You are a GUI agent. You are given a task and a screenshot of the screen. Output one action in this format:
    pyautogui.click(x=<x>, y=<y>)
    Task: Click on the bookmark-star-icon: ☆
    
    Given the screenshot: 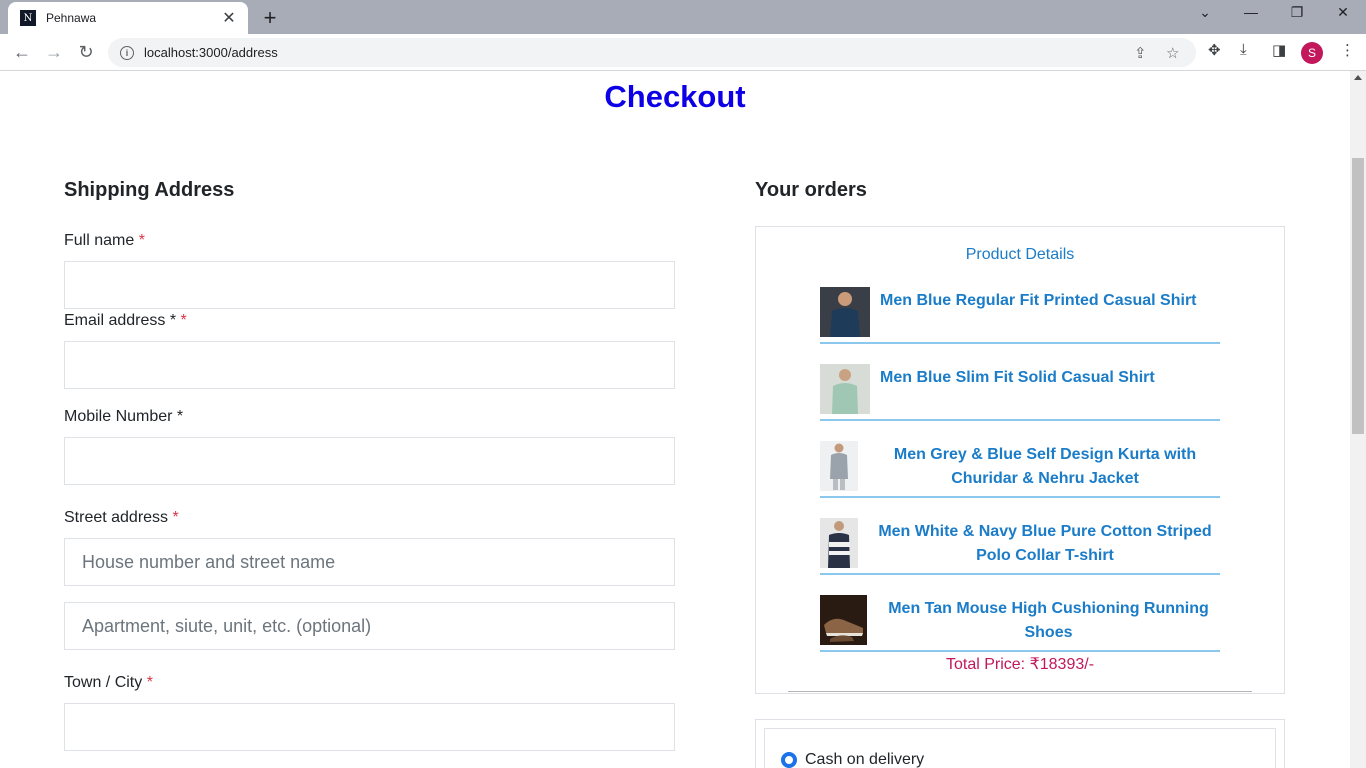 What is the action you would take?
    pyautogui.click(x=1172, y=53)
    